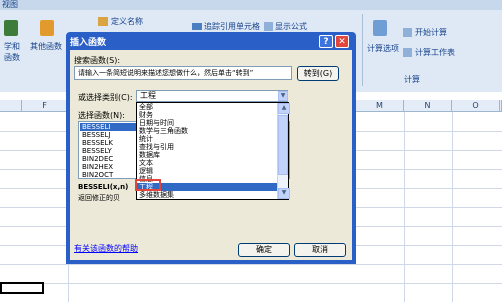 The width and height of the screenshot is (502, 302). I want to click on category-select: 工程, so click(212, 96).